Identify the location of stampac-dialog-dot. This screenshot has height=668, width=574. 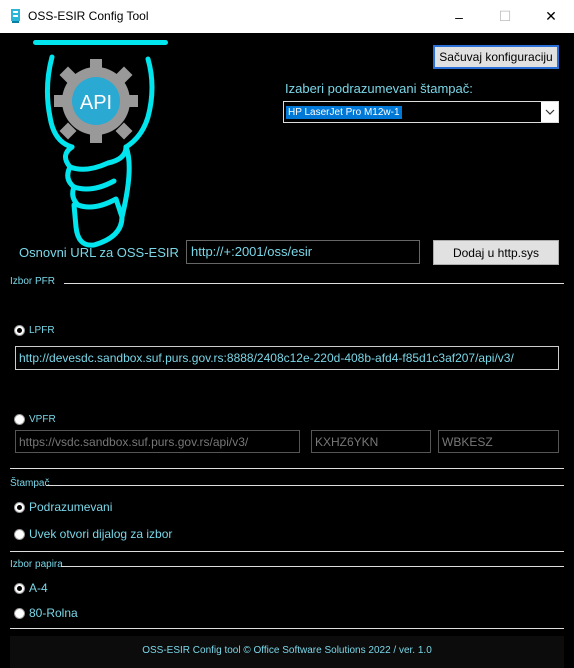
(19, 534).